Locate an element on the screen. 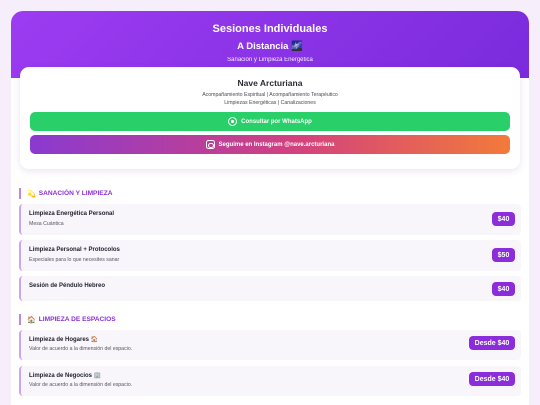 This screenshot has height=405, width=540. page-tagline: Sanación y Limpieza Energética is located at coordinates (270, 60).